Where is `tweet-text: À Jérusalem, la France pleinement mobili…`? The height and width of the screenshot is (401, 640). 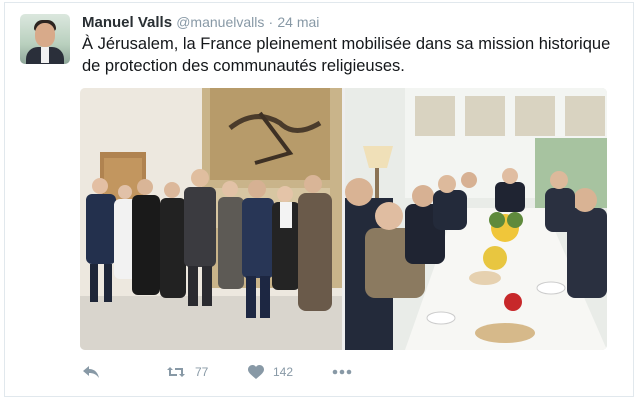 tweet-text: À Jérusalem, la France pleinement mobili… is located at coordinates (346, 55).